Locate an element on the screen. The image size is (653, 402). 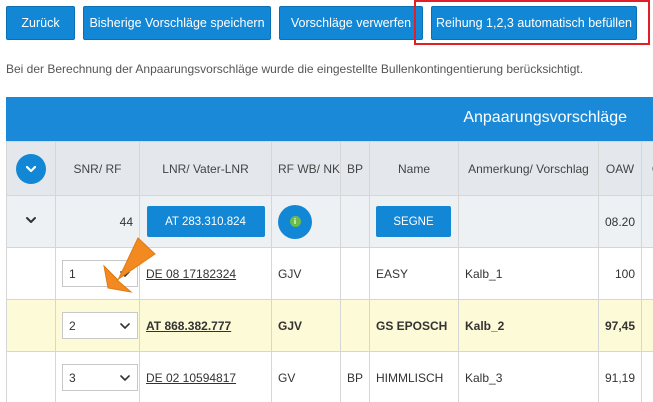
rank-value: 2 is located at coordinates (72, 325).